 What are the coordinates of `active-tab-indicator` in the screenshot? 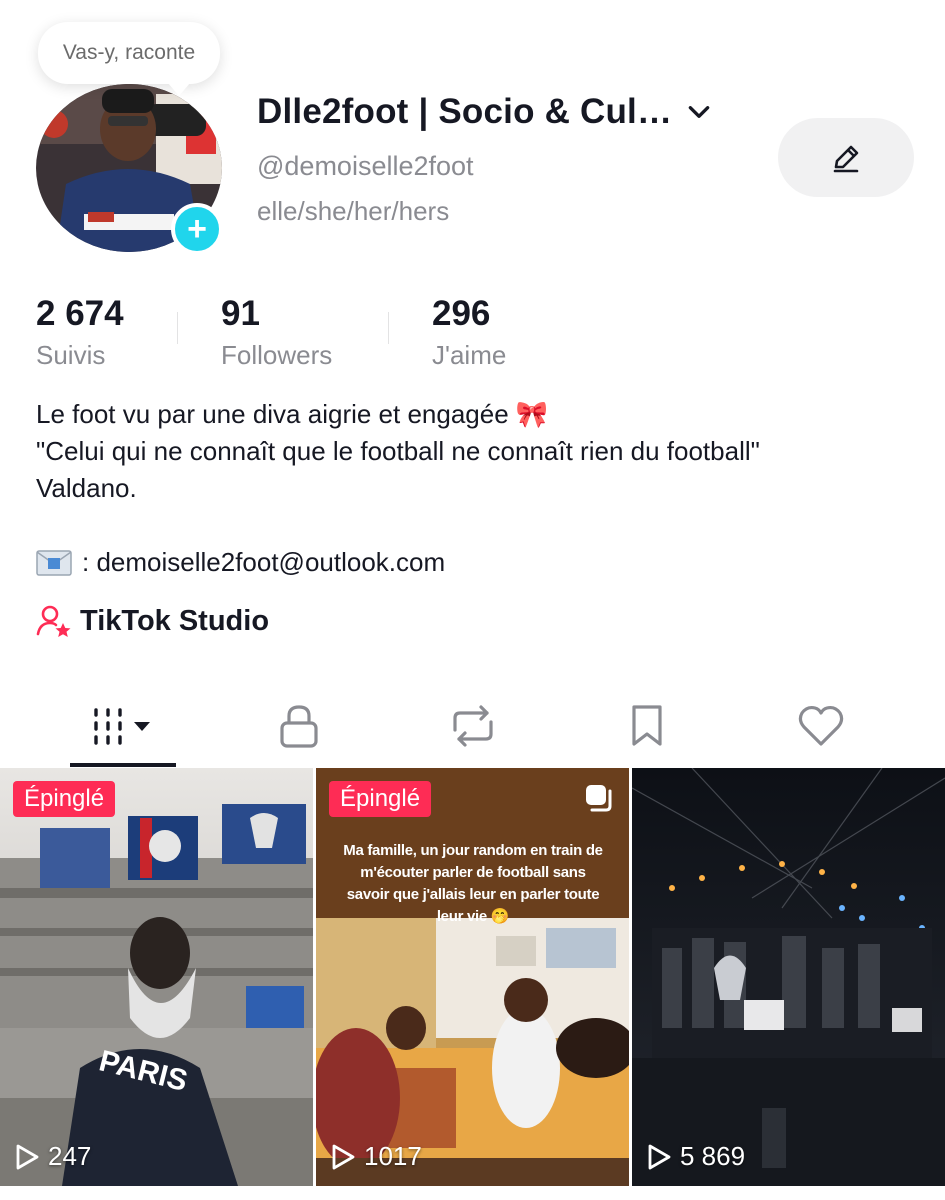 It's located at (123, 765).